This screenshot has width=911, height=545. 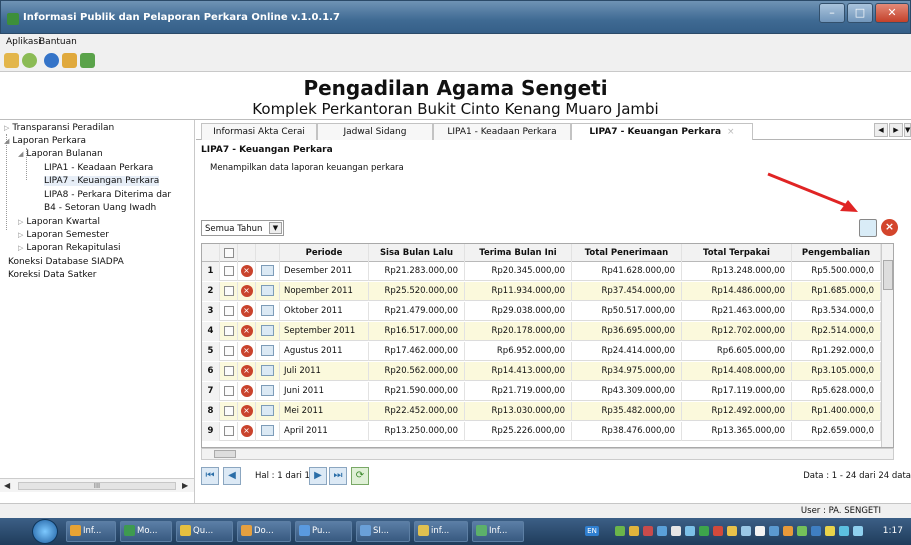 What do you see at coordinates (29, 60) in the screenshot?
I see `favorite-icon` at bounding box center [29, 60].